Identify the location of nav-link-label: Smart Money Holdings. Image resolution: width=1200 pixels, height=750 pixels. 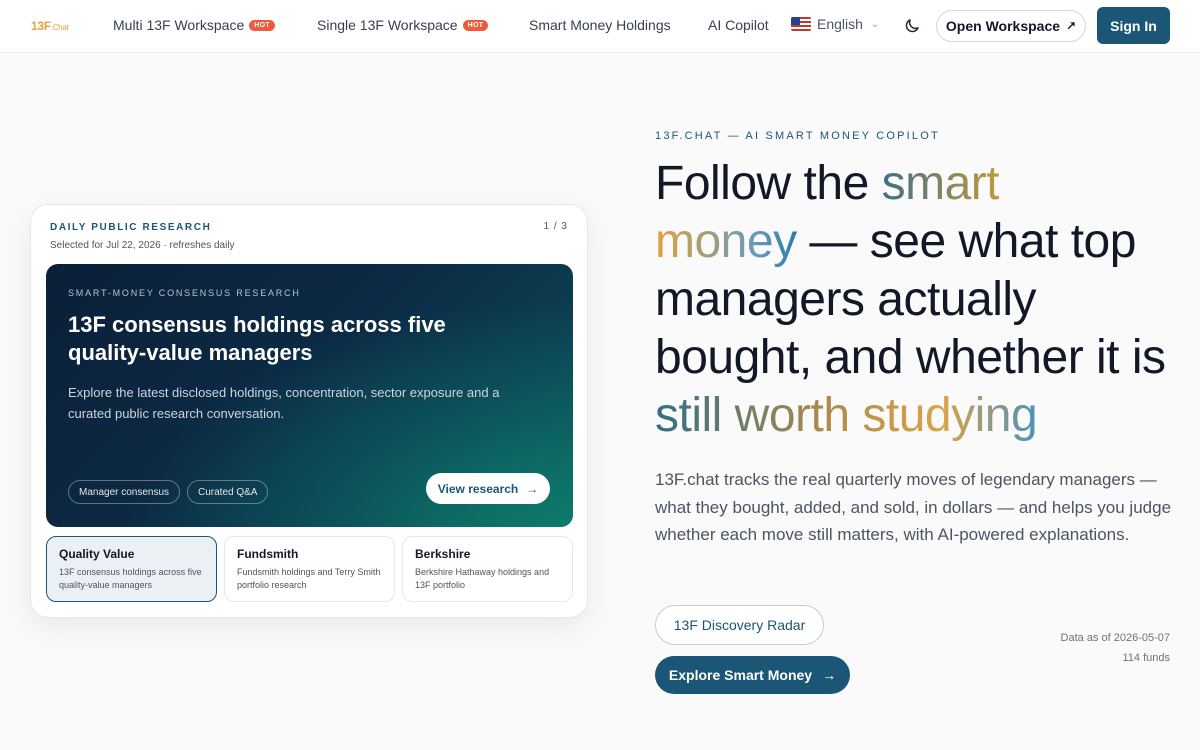
(600, 25).